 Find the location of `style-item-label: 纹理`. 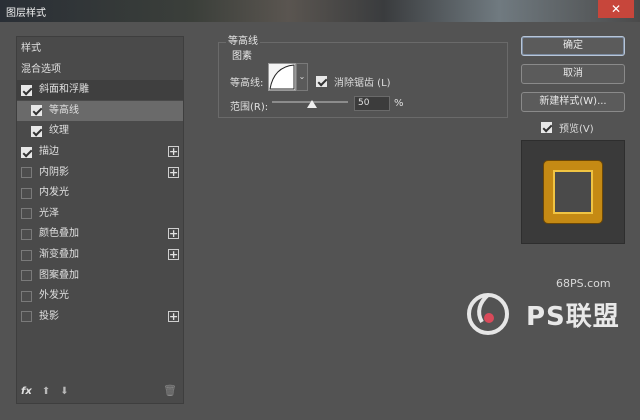

style-item-label: 纹理 is located at coordinates (59, 131).